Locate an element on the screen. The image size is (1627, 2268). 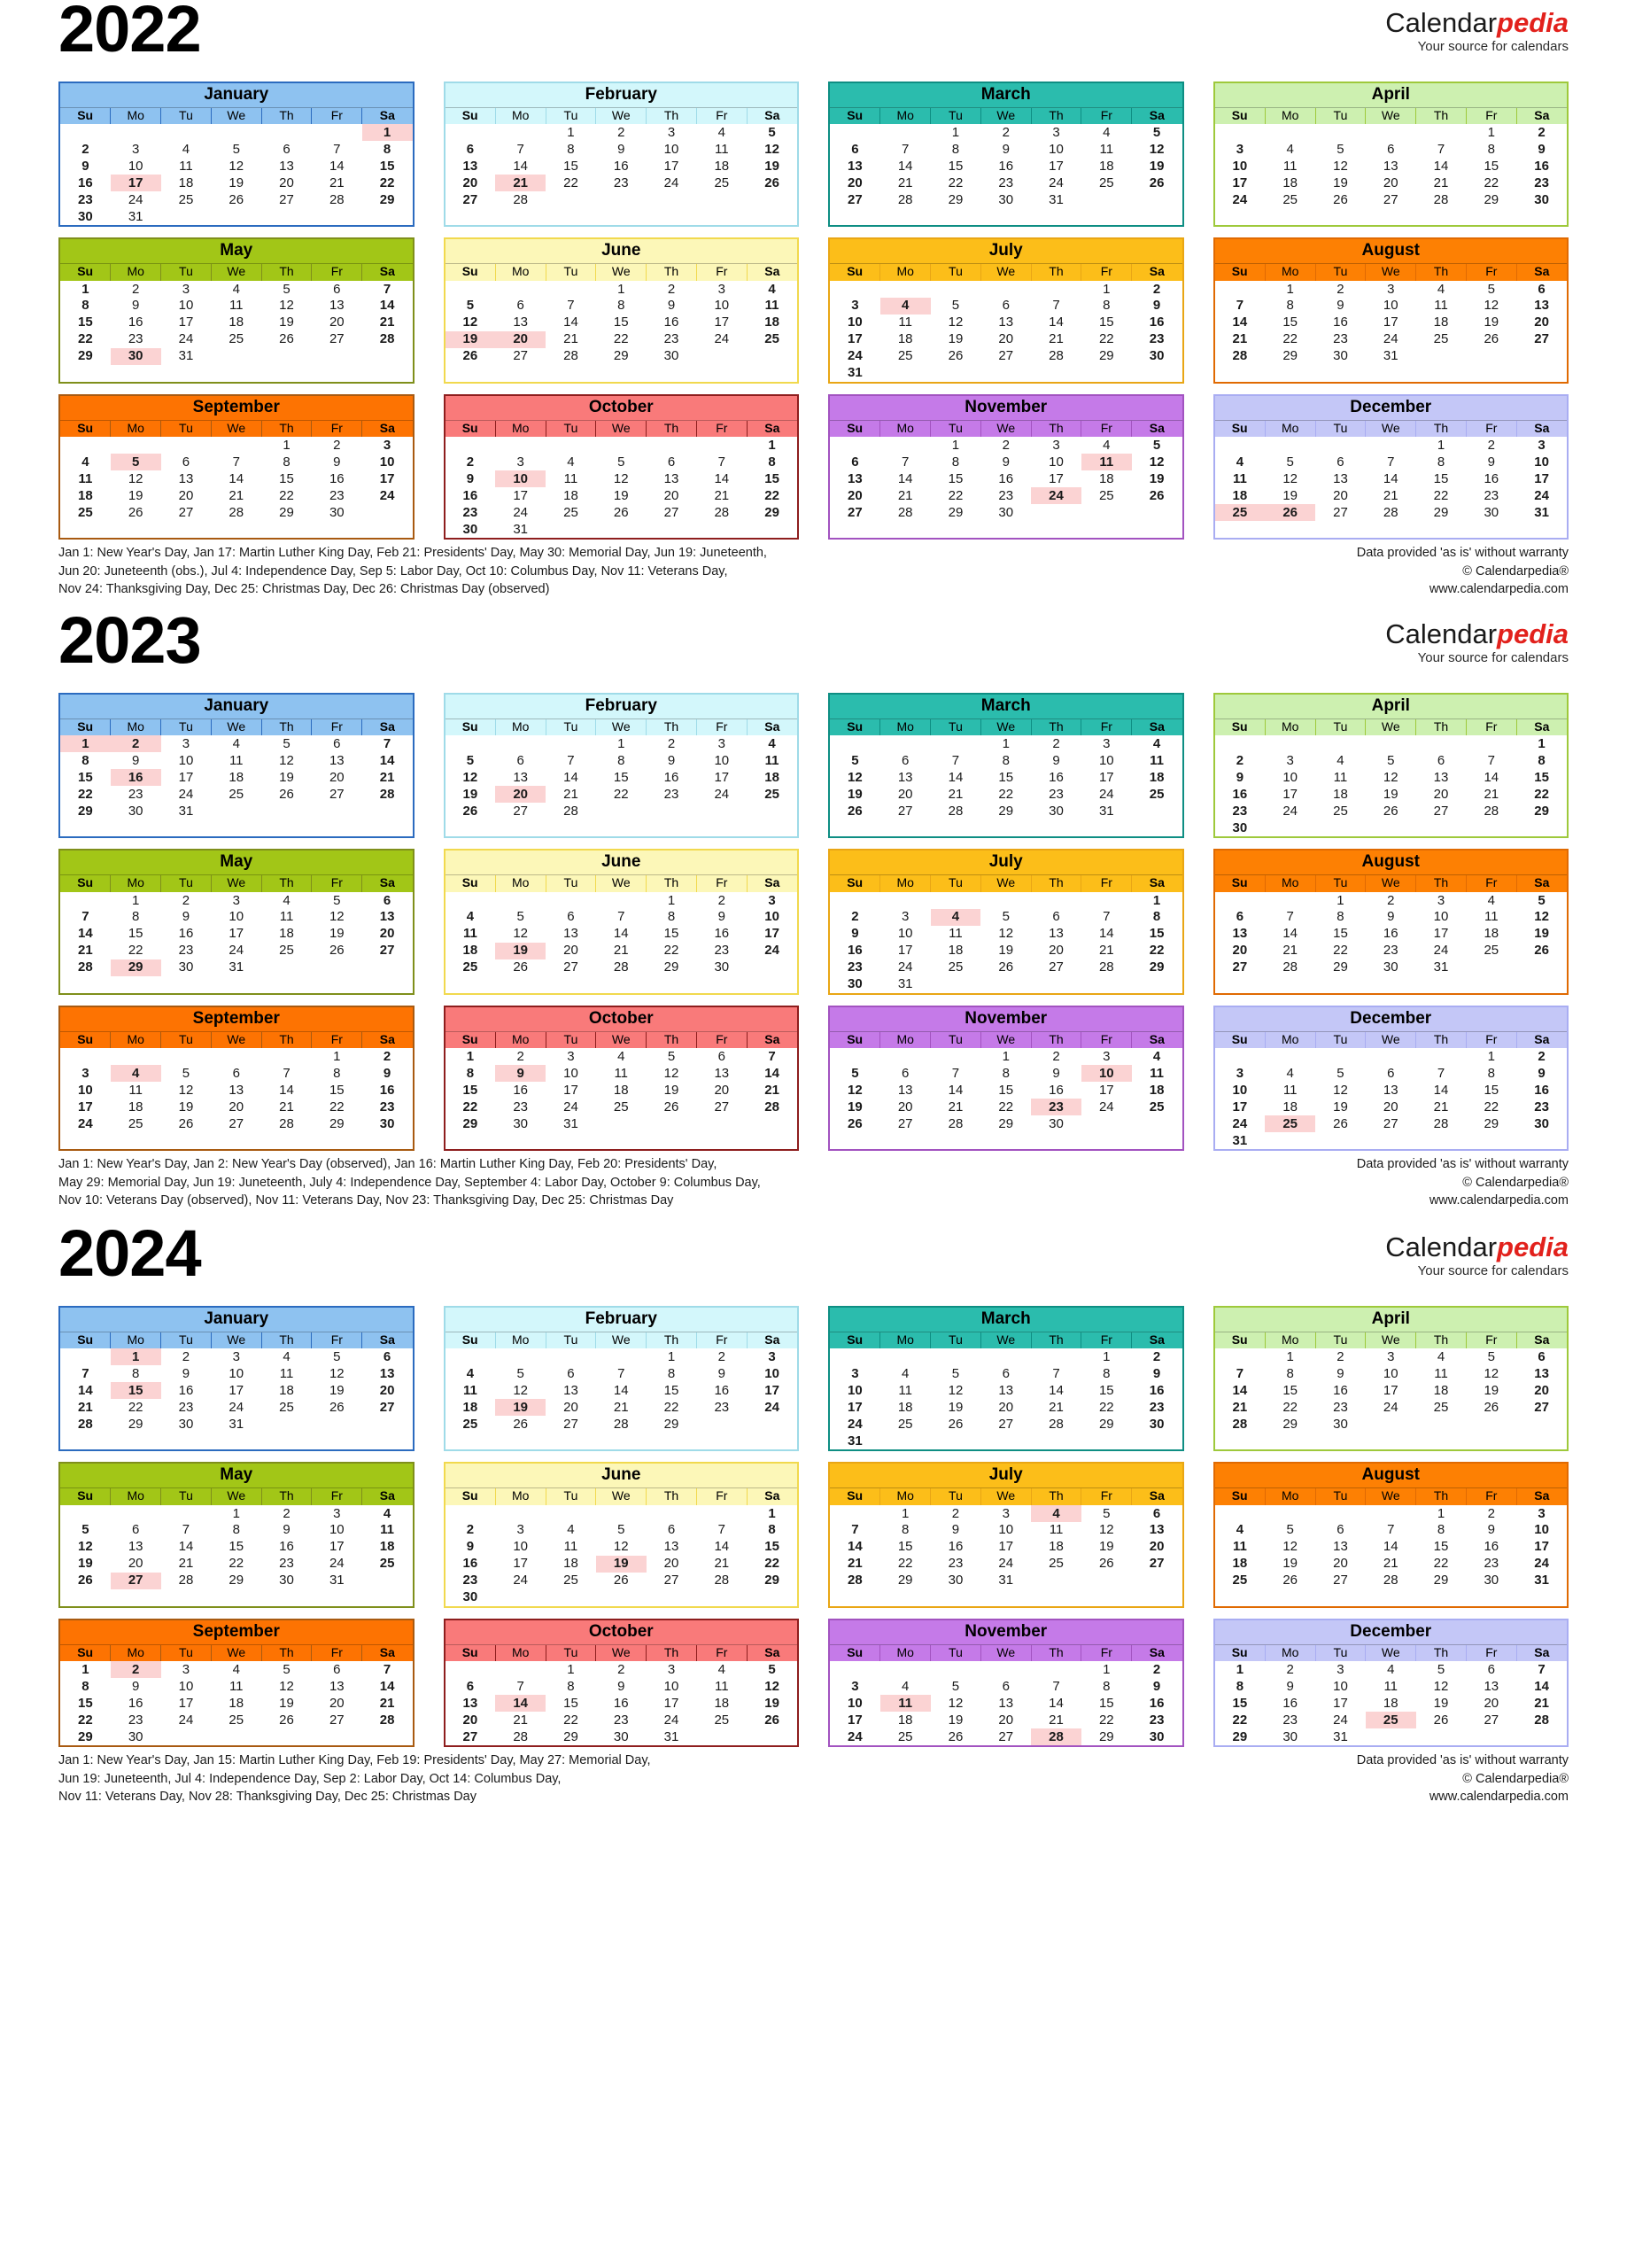
day-cell: 23 is located at coordinates (1340, 1407).